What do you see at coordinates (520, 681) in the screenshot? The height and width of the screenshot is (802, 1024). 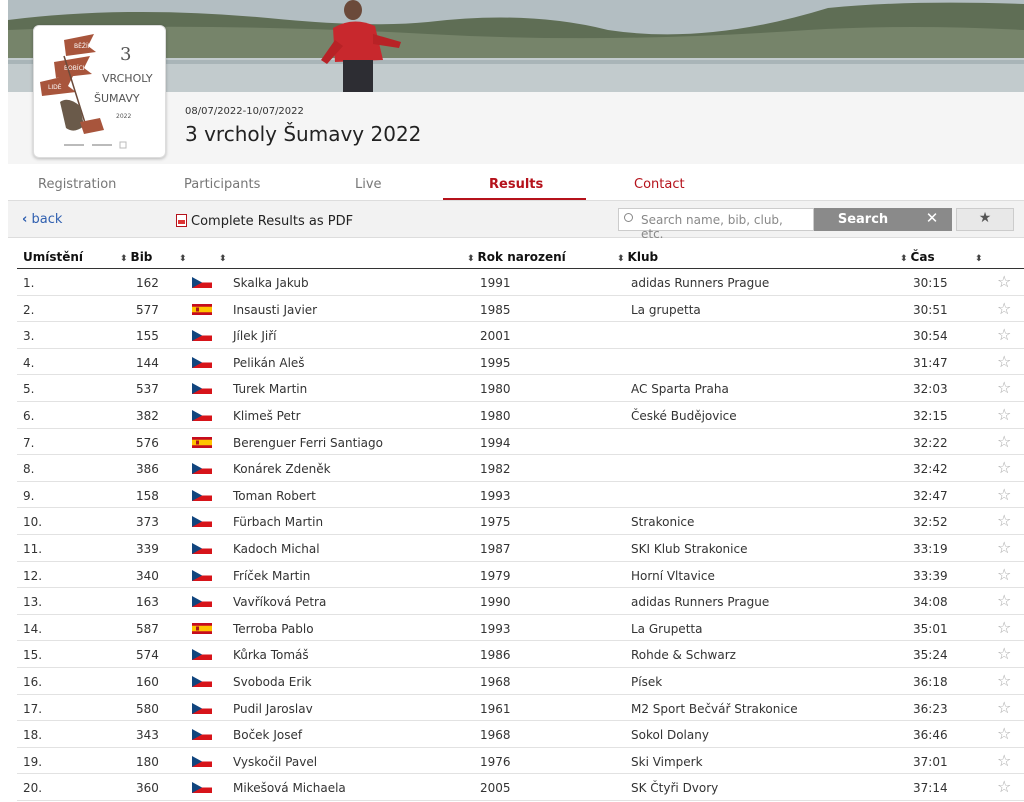 I see `table-row: 16. 160 Svoboda Erik 1968 Písek 36:18 ☆` at bounding box center [520, 681].